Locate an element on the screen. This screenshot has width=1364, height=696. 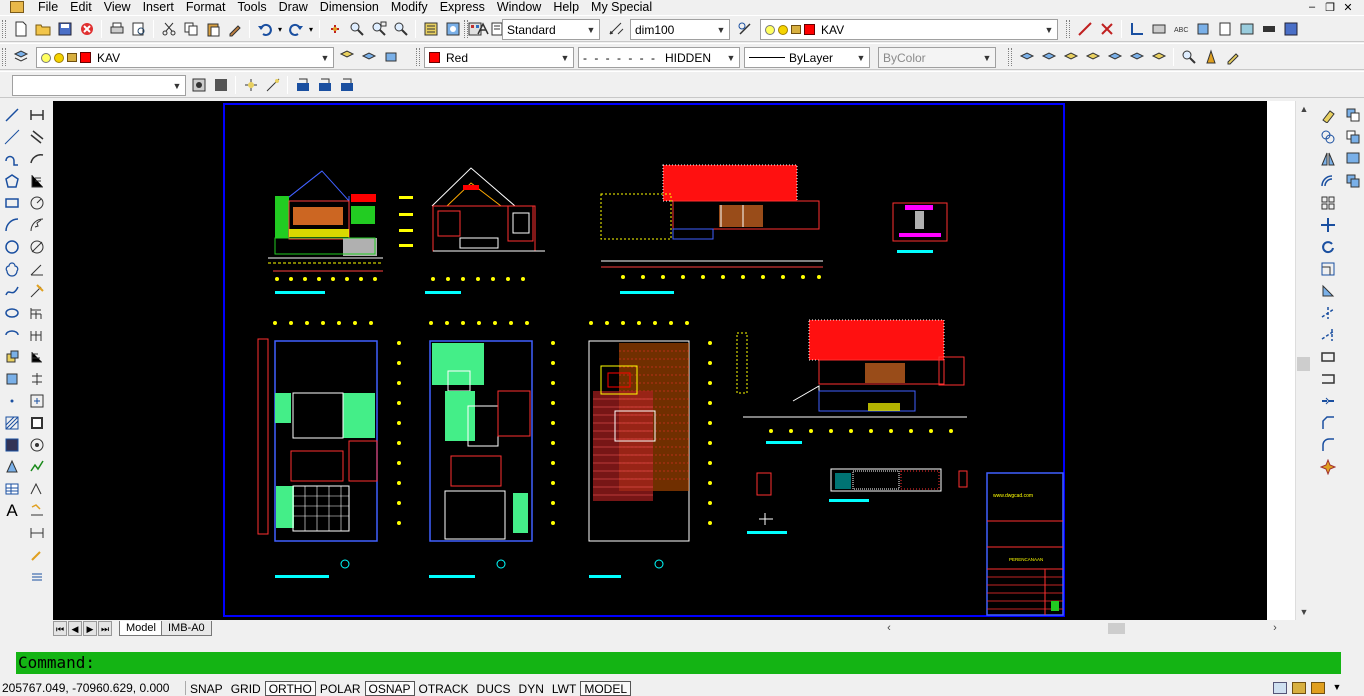
line-draw-icon is located at coordinates (1084, 29).